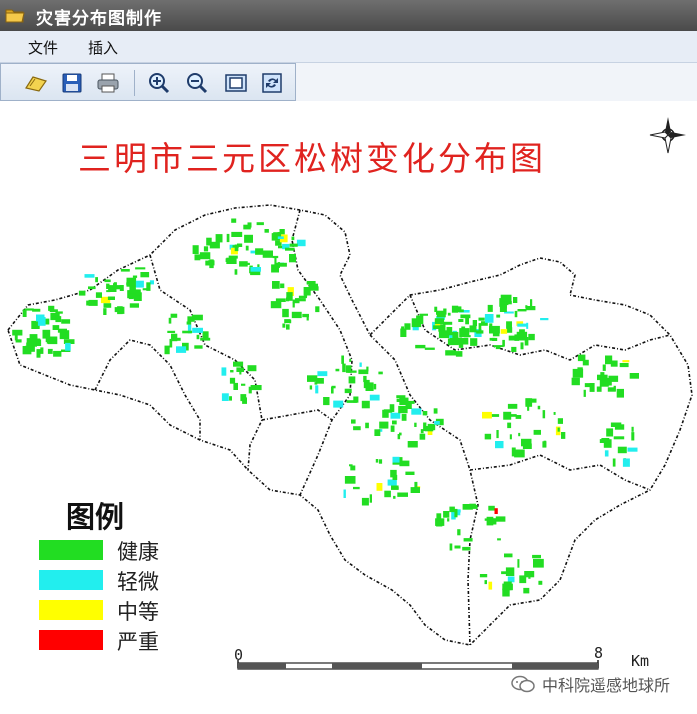 This screenshot has height=714, width=697. I want to click on refresh-button, so click(272, 83).